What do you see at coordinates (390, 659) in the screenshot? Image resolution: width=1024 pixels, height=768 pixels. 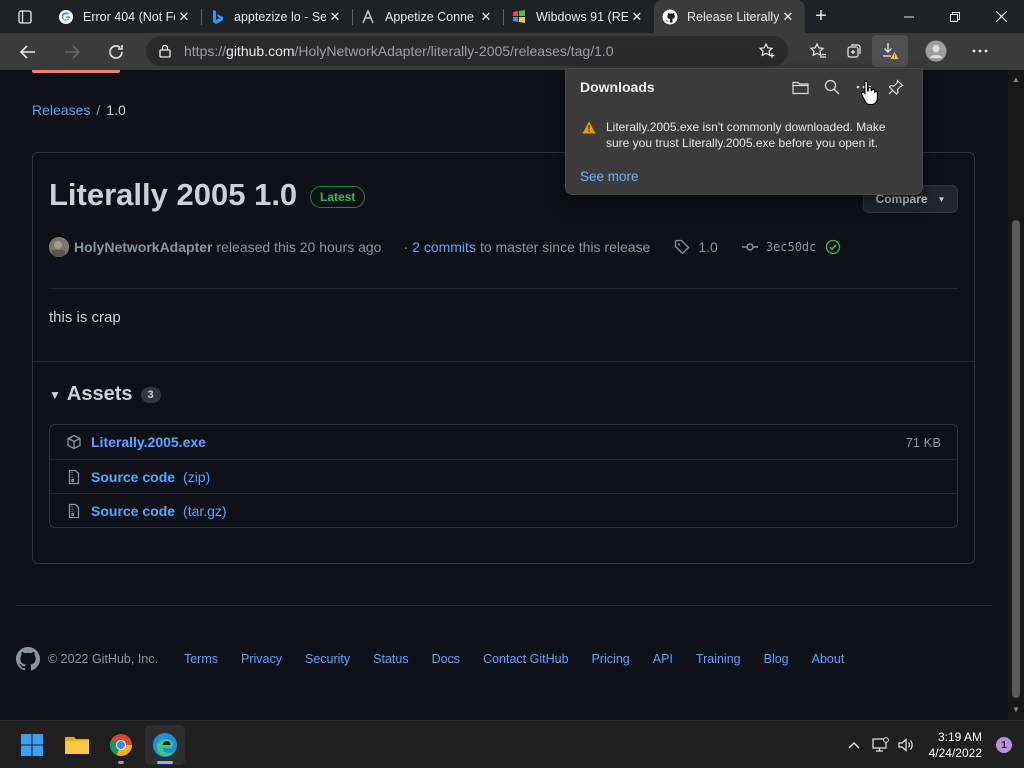 I see `footer-link-status: Status` at bounding box center [390, 659].